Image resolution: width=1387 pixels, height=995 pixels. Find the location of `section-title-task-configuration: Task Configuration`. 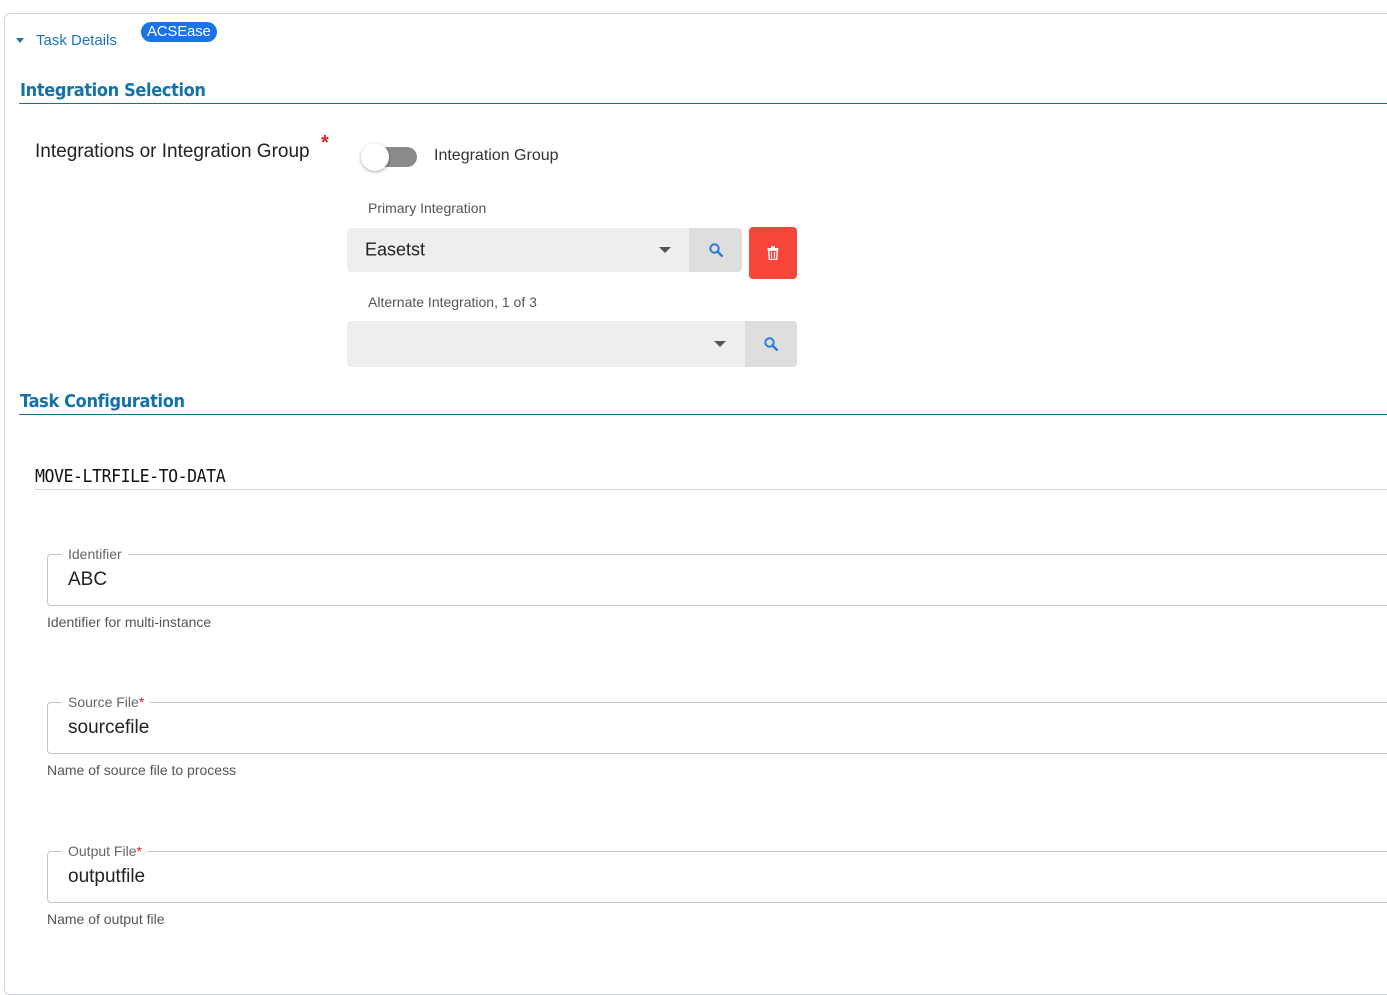

section-title-task-configuration: Task Configuration is located at coordinates (102, 401).